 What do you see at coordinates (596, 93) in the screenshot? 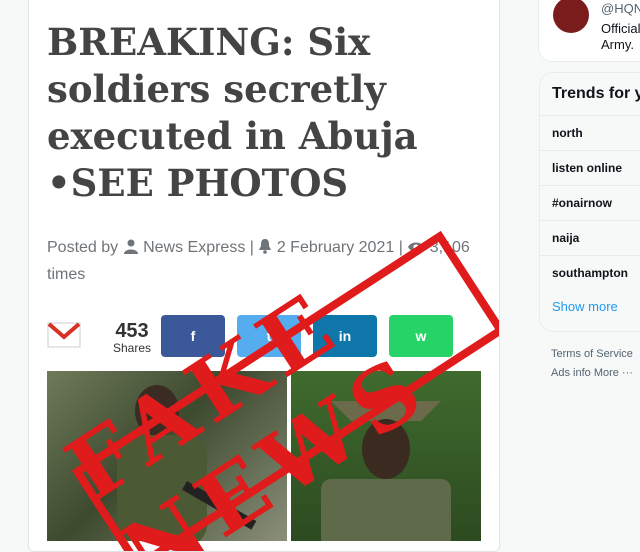
I see `trends-title: Trends for you` at bounding box center [596, 93].